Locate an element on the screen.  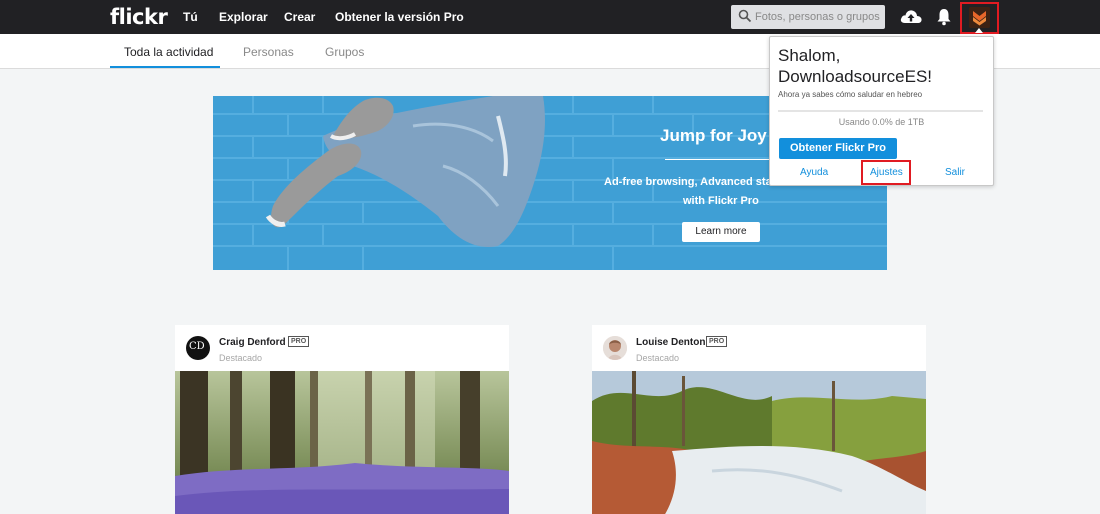
user-avatar is located at coordinates (615, 348).